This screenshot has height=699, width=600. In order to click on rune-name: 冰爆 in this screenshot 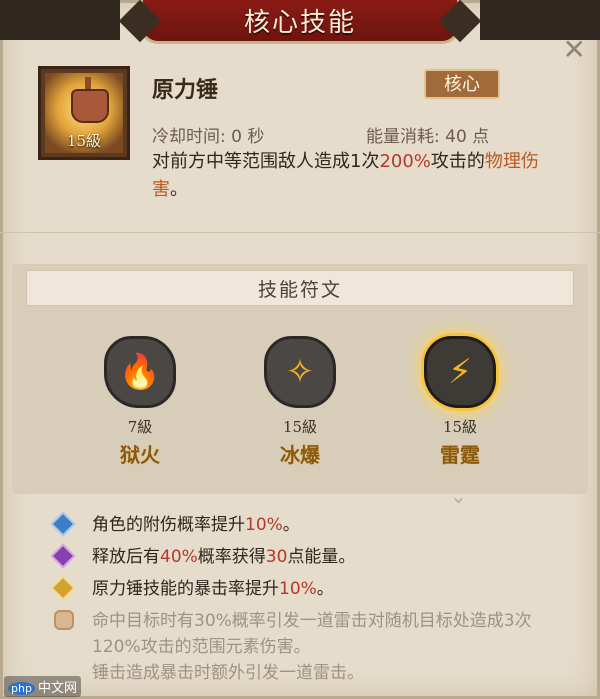, I will do `click(300, 455)`.